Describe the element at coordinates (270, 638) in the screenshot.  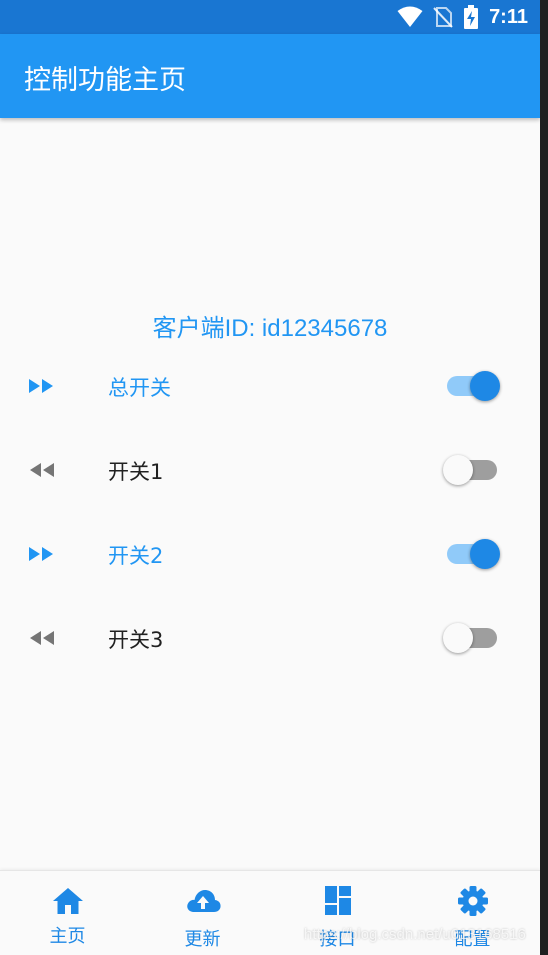
I see `switch-row-3: 开关3` at that location.